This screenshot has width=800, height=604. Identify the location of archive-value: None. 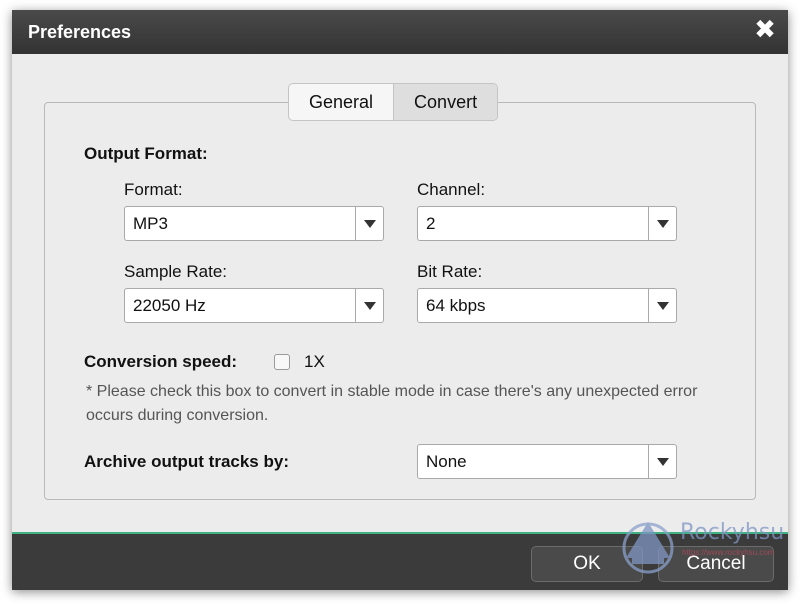
(446, 461).